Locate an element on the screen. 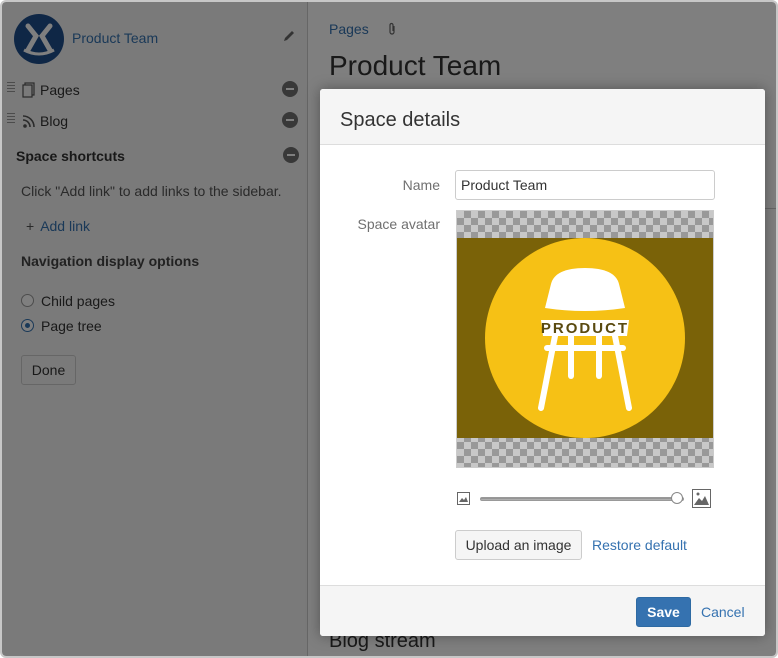 This screenshot has height=658, width=778. slider-handle is located at coordinates (677, 498).